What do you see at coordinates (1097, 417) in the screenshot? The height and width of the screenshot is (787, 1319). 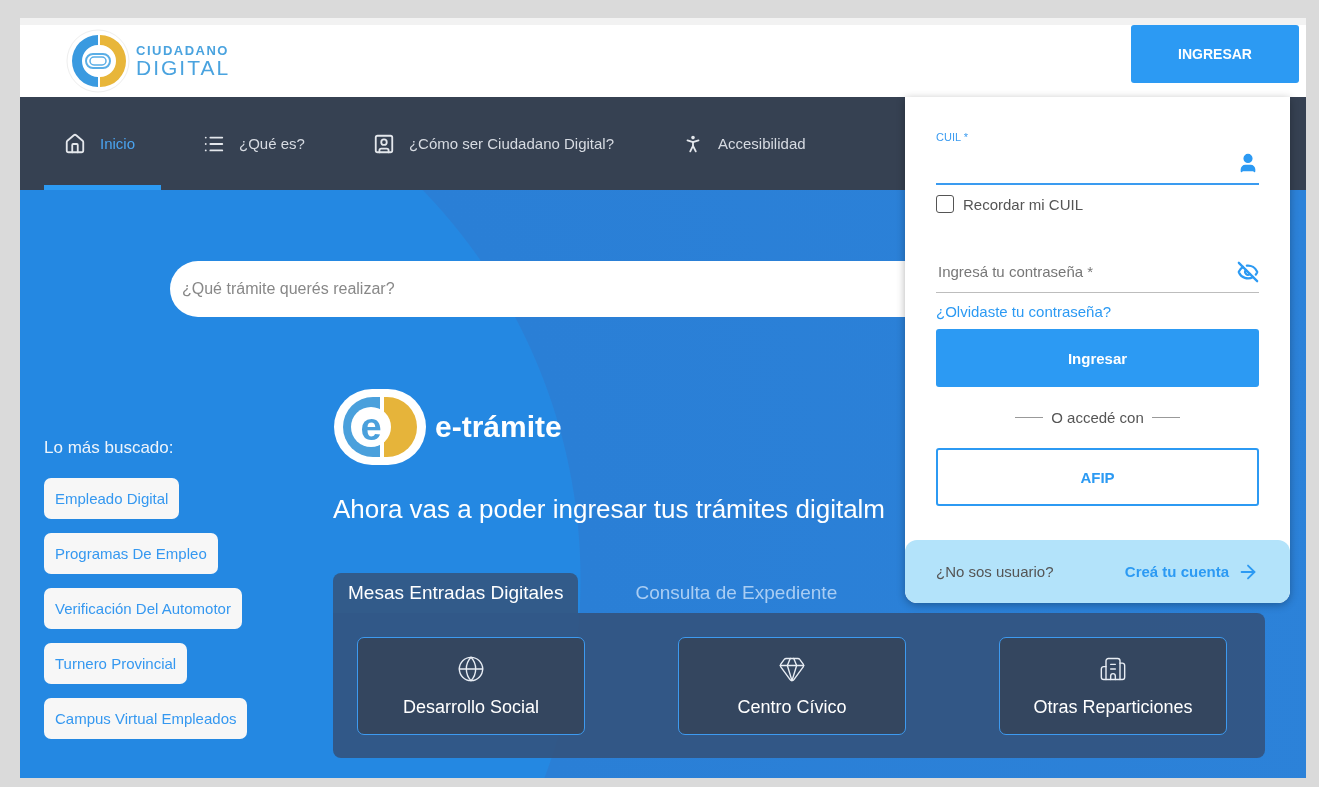 I see `divider-text: O accedé con` at bounding box center [1097, 417].